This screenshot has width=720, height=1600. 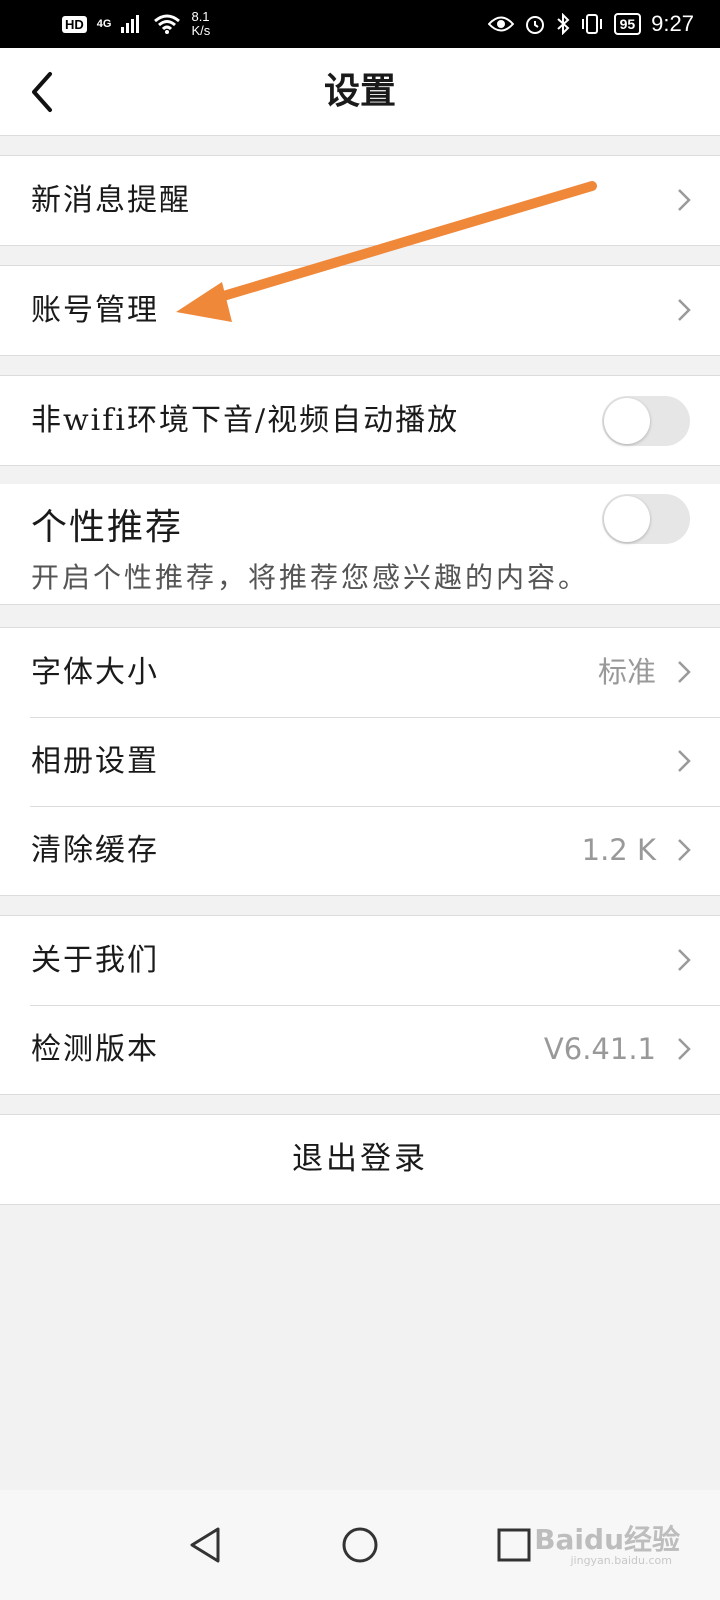 I want to click on nav-back-icon, so click(x=206, y=1545).